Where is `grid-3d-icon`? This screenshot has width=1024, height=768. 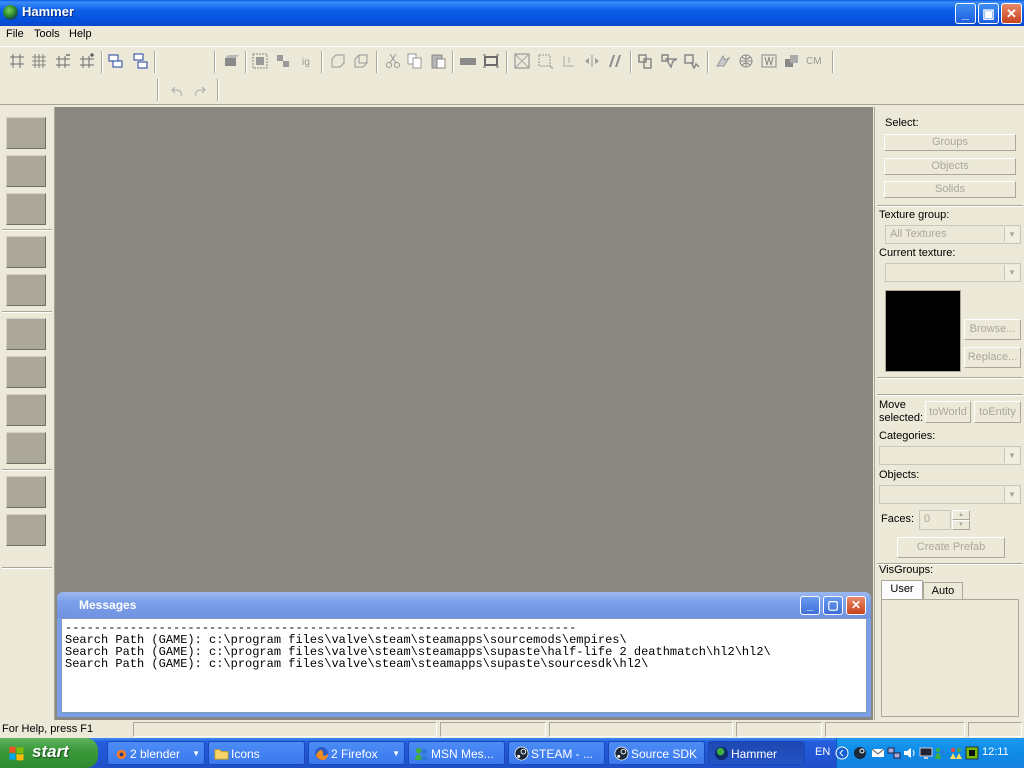
grid-3d-icon is located at coordinates (39, 61).